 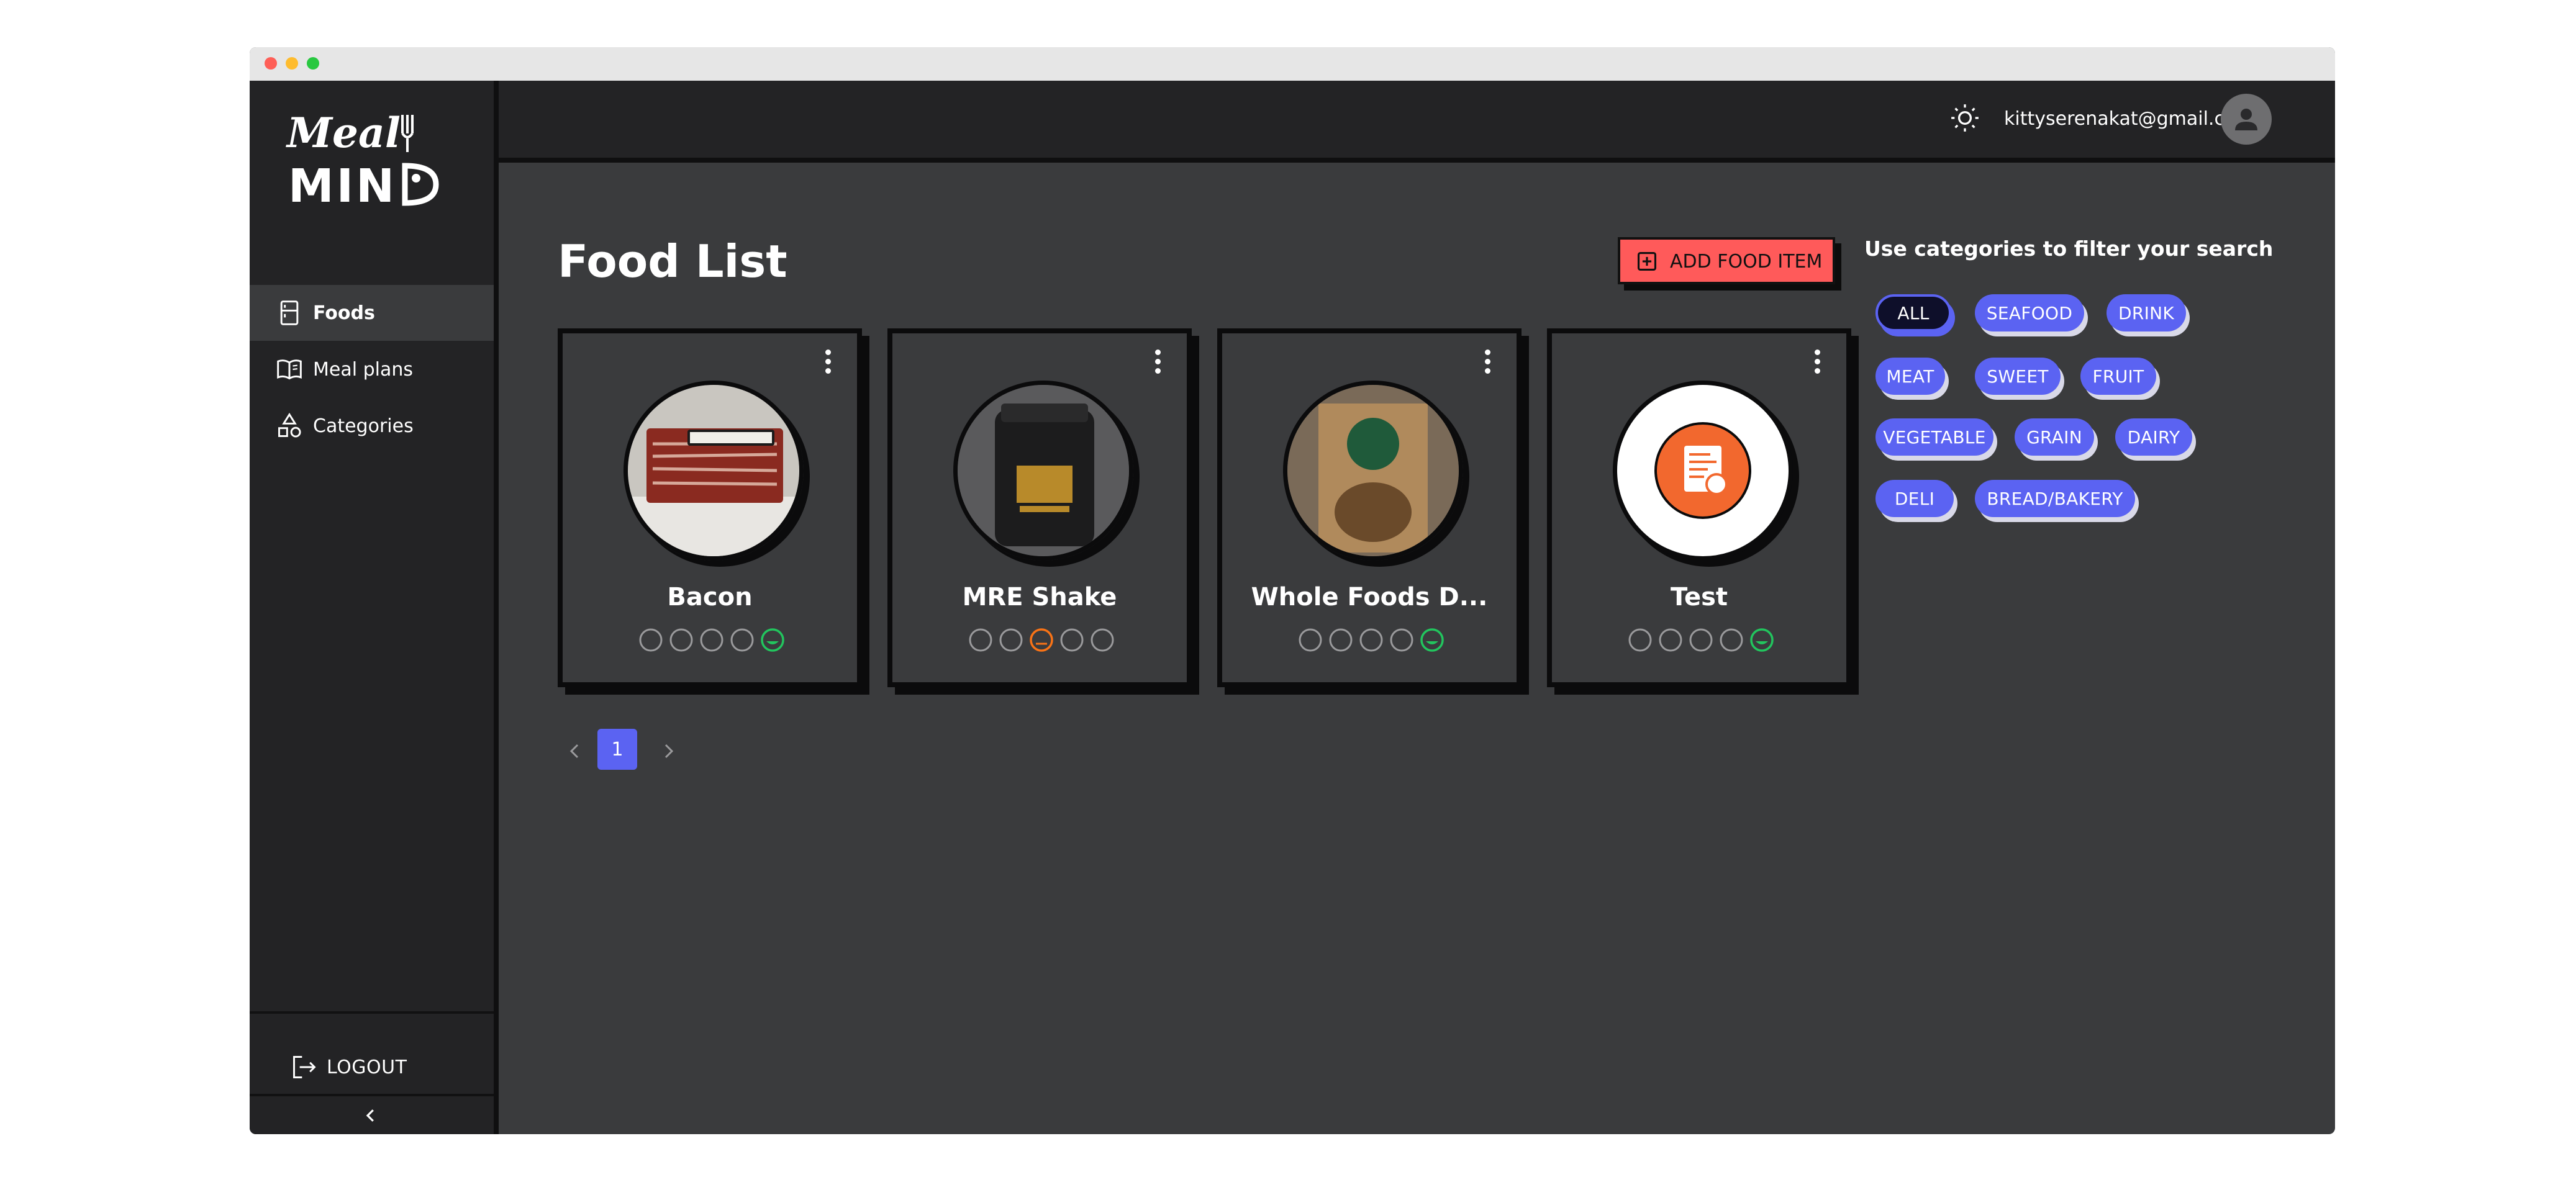 I want to click on collapse-sidebar-button, so click(x=372, y=1115).